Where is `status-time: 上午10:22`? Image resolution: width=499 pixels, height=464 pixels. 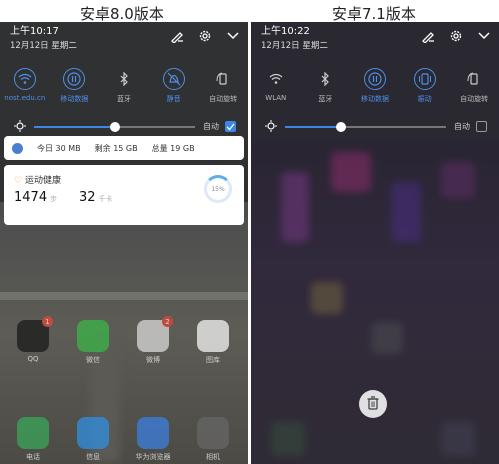 status-time: 上午10:22 is located at coordinates (285, 31).